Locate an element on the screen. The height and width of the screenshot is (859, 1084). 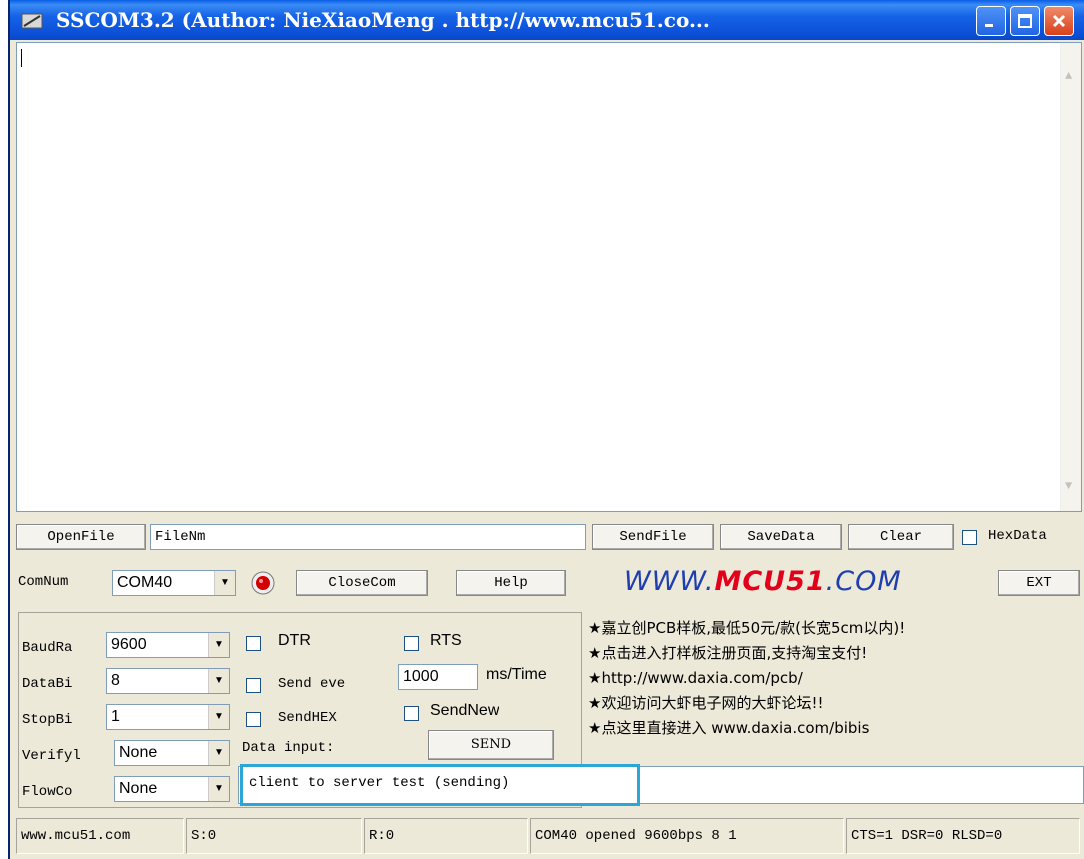
ad-line: ★点这里直接进入 www.daxia.com/bibis is located at coordinates (836, 728).